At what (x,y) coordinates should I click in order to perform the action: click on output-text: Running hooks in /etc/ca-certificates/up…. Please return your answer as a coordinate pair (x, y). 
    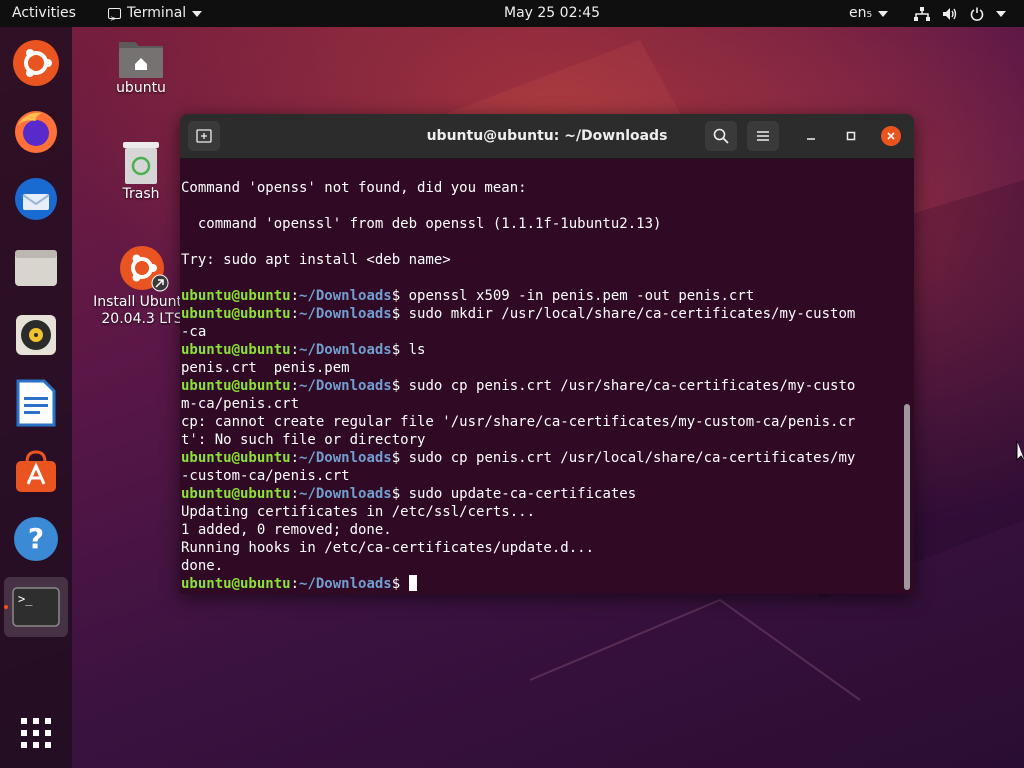
    Looking at the image, I should click on (388, 548).